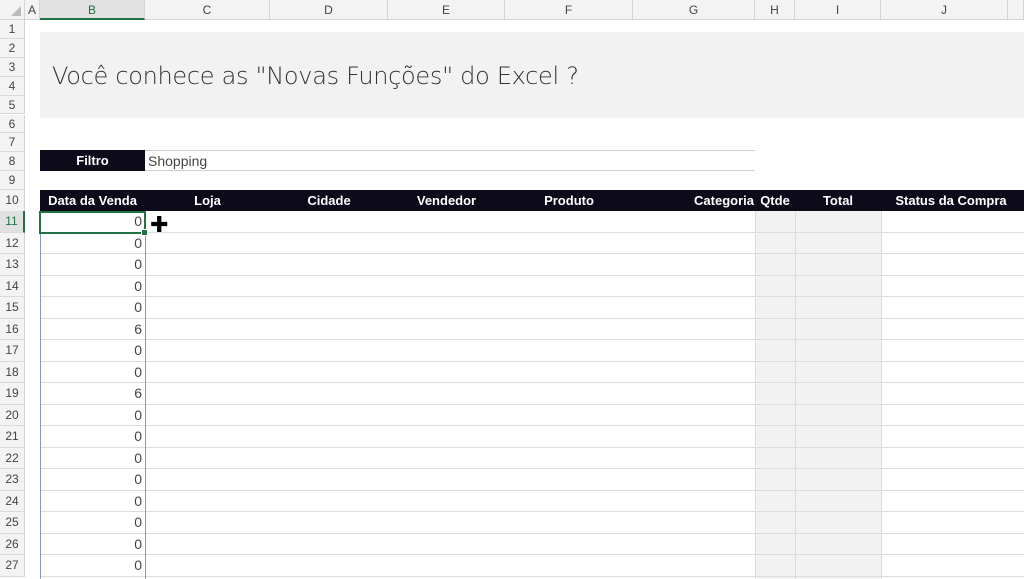 This screenshot has height=579, width=1024. What do you see at coordinates (446, 10) in the screenshot?
I see `column-header-e: E` at bounding box center [446, 10].